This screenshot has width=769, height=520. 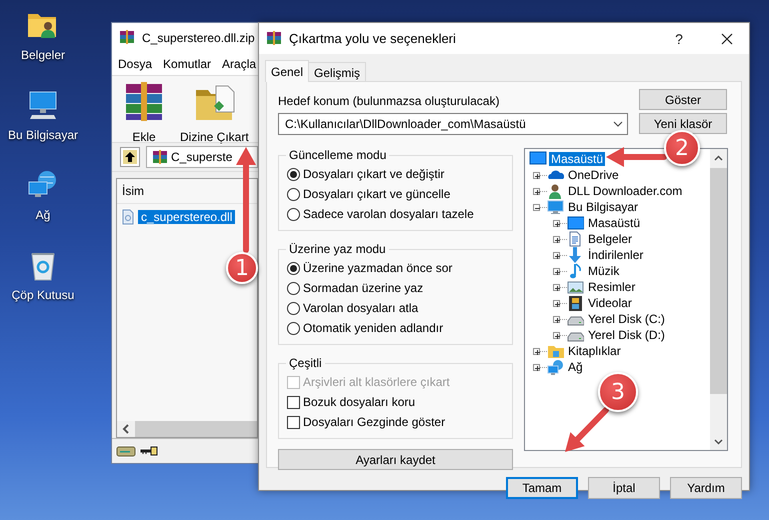 What do you see at coordinates (706, 488) in the screenshot?
I see `dialog-button: Yardım` at bounding box center [706, 488].